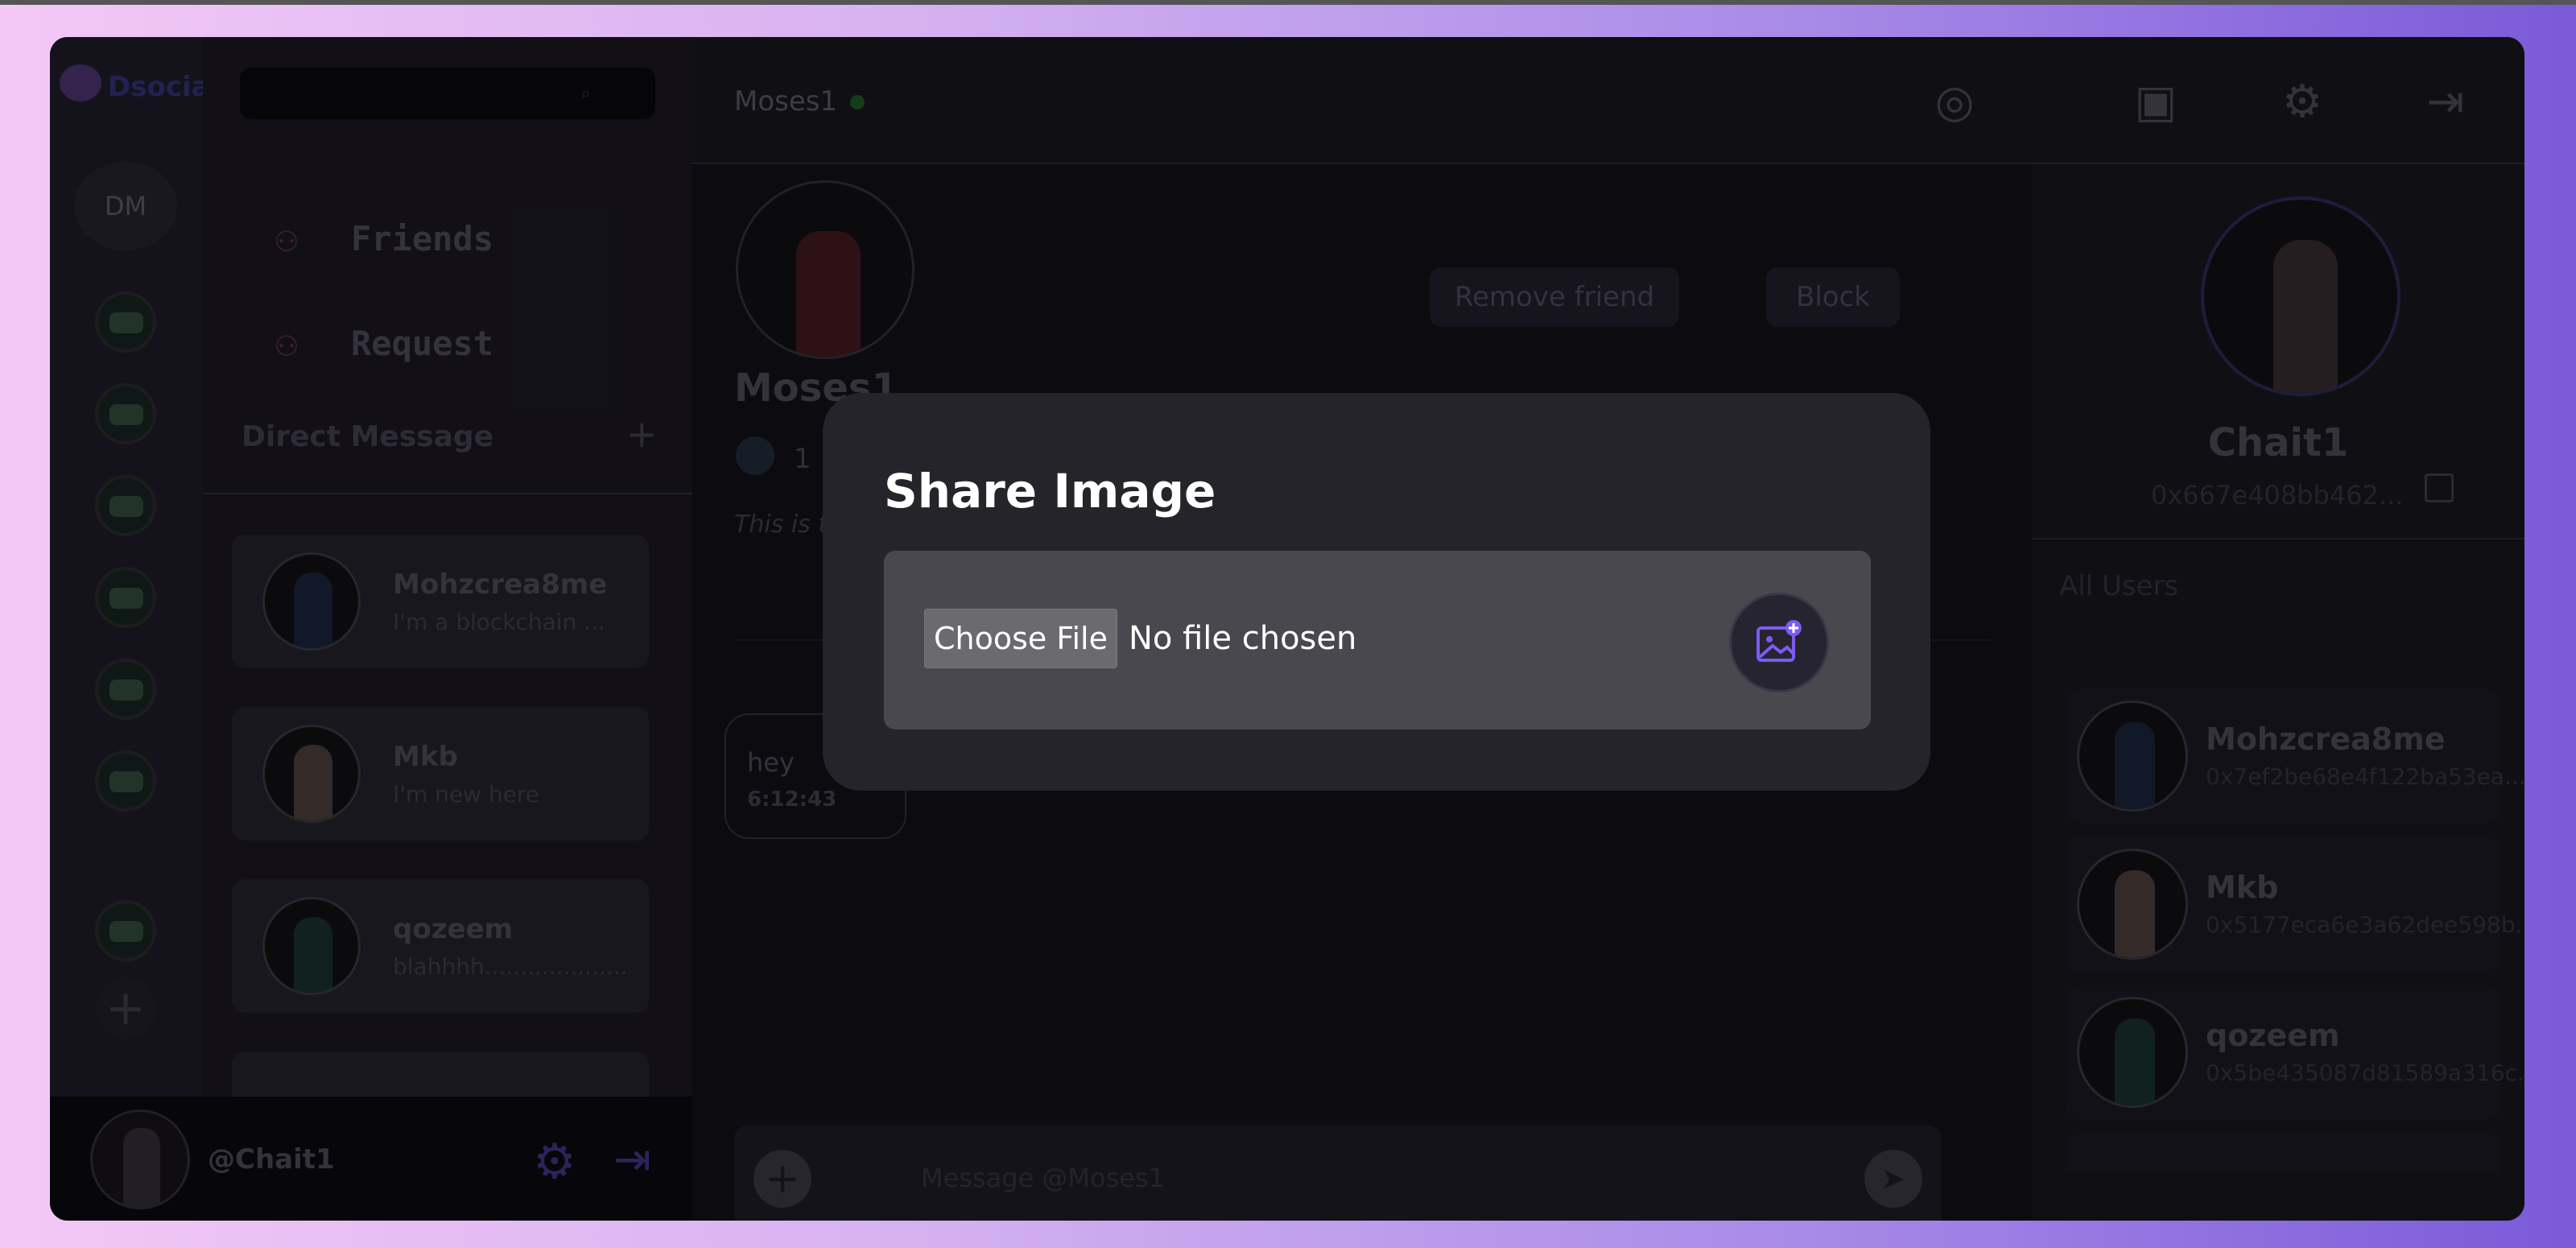 This screenshot has height=1248, width=2576. I want to click on add-image-icon, so click(1779, 641).